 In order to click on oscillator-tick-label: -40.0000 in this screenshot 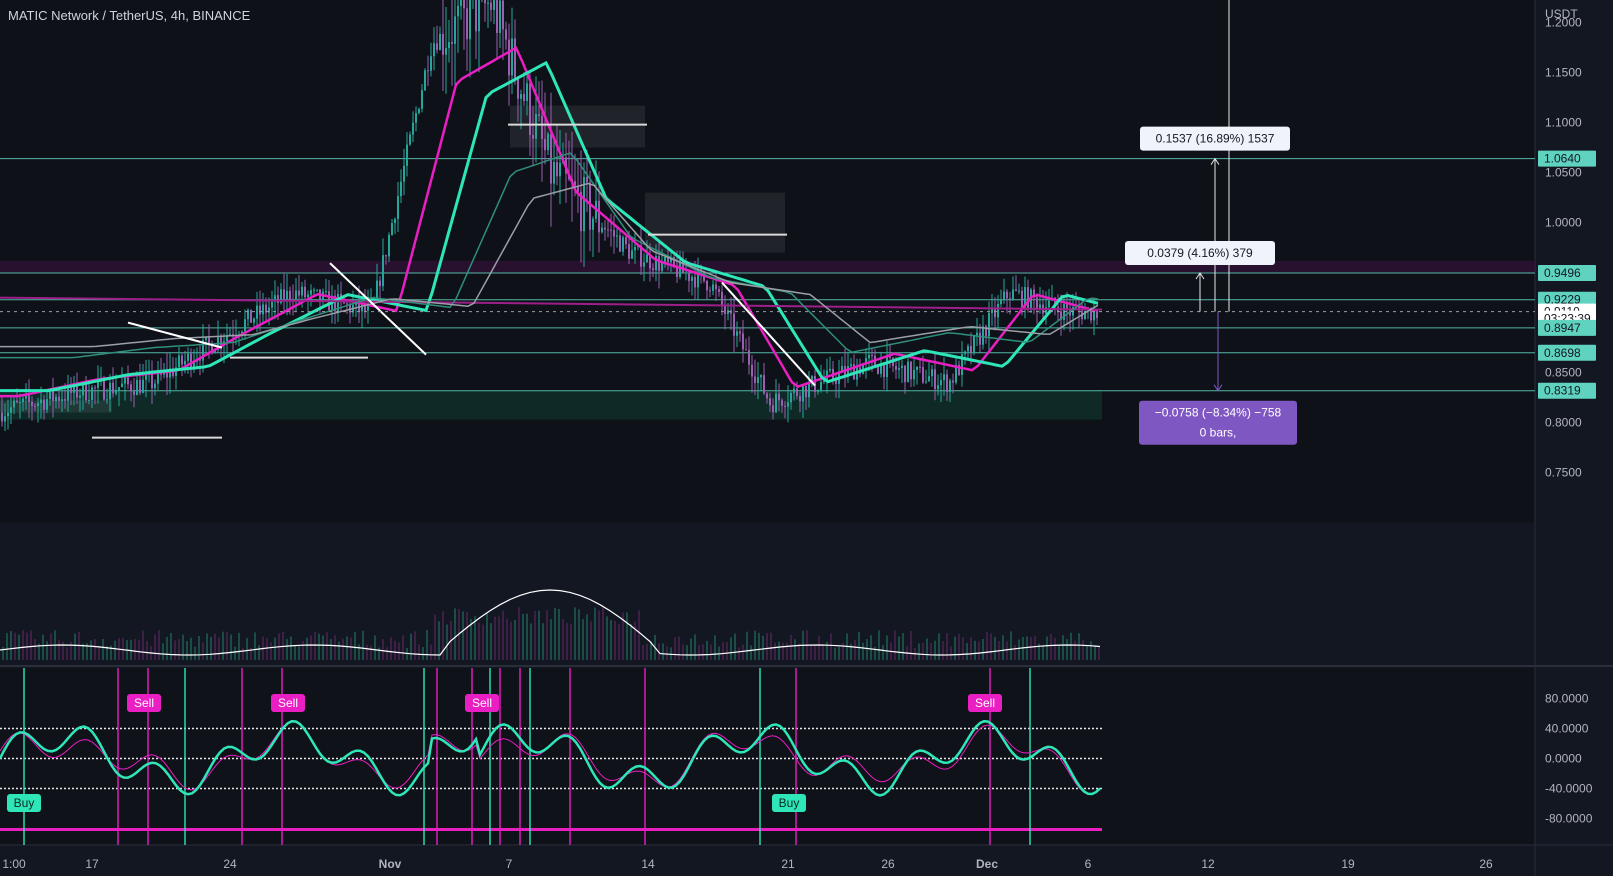, I will do `click(1569, 789)`.